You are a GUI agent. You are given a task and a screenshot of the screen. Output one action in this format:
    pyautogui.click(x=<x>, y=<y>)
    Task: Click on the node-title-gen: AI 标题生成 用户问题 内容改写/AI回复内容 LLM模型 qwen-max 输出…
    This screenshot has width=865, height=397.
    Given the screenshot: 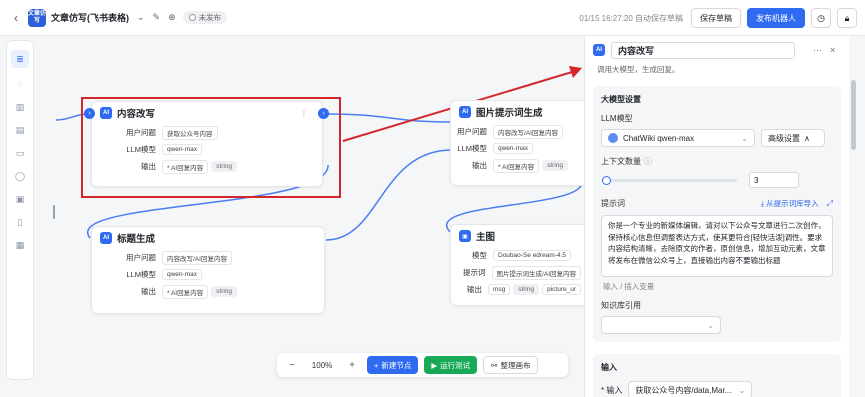 What is the action you would take?
    pyautogui.click(x=208, y=270)
    